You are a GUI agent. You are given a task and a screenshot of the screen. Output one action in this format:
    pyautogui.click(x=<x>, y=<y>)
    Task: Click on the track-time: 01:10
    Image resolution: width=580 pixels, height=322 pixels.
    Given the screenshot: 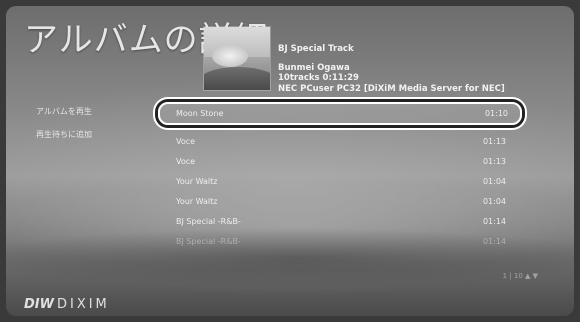 What is the action you would take?
    pyautogui.click(x=496, y=113)
    